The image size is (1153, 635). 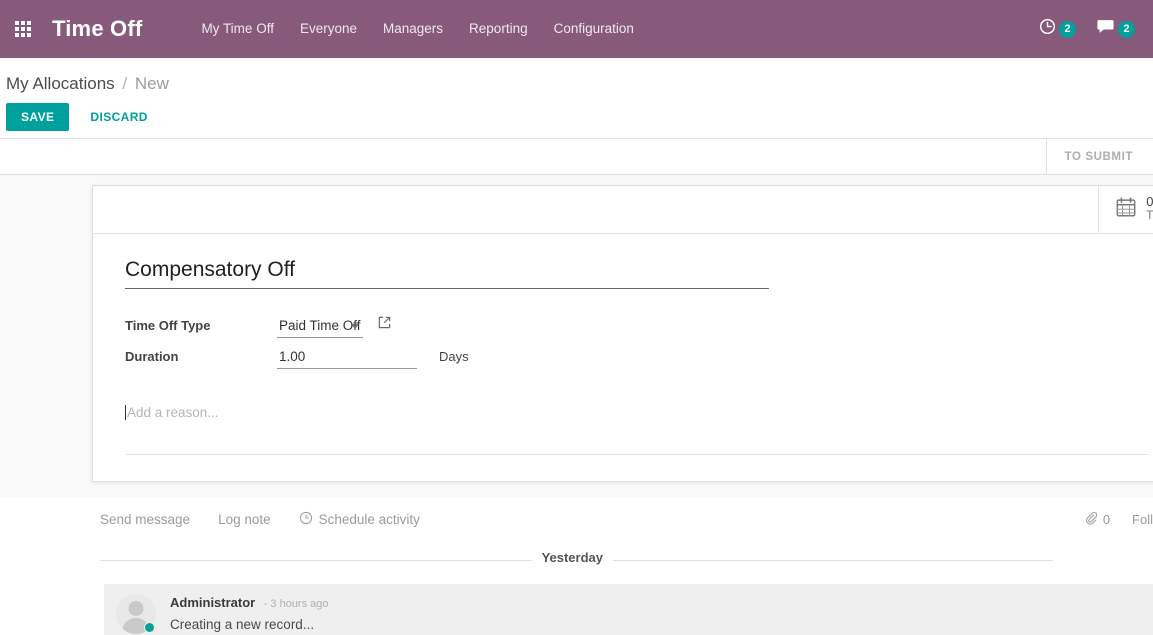 I want to click on menu-item-my-time-off: My Time Off, so click(x=237, y=29).